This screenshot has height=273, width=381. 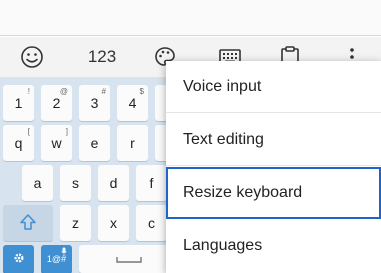 I want to click on key: 4 $, so click(x=132, y=103).